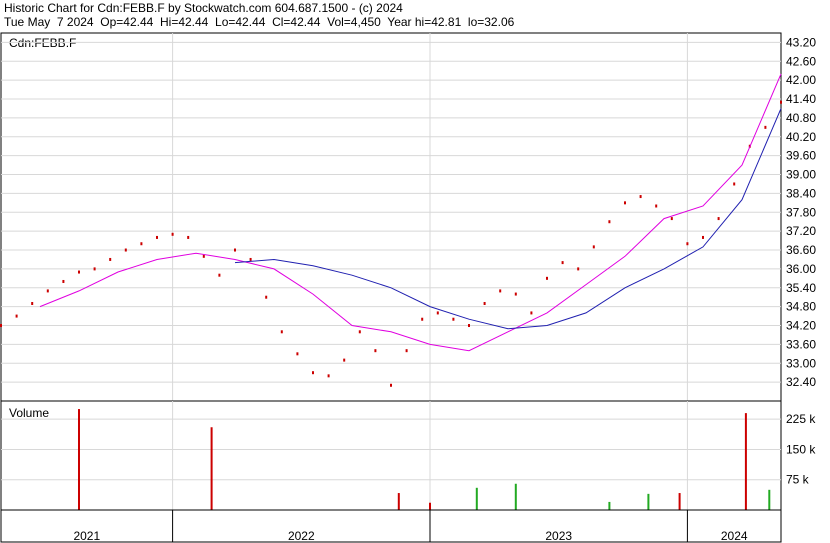 The width and height of the screenshot is (830, 543). Describe the element at coordinates (42, 43) in the screenshot. I see `symbol-label: Cdn:FEBB.F` at that location.